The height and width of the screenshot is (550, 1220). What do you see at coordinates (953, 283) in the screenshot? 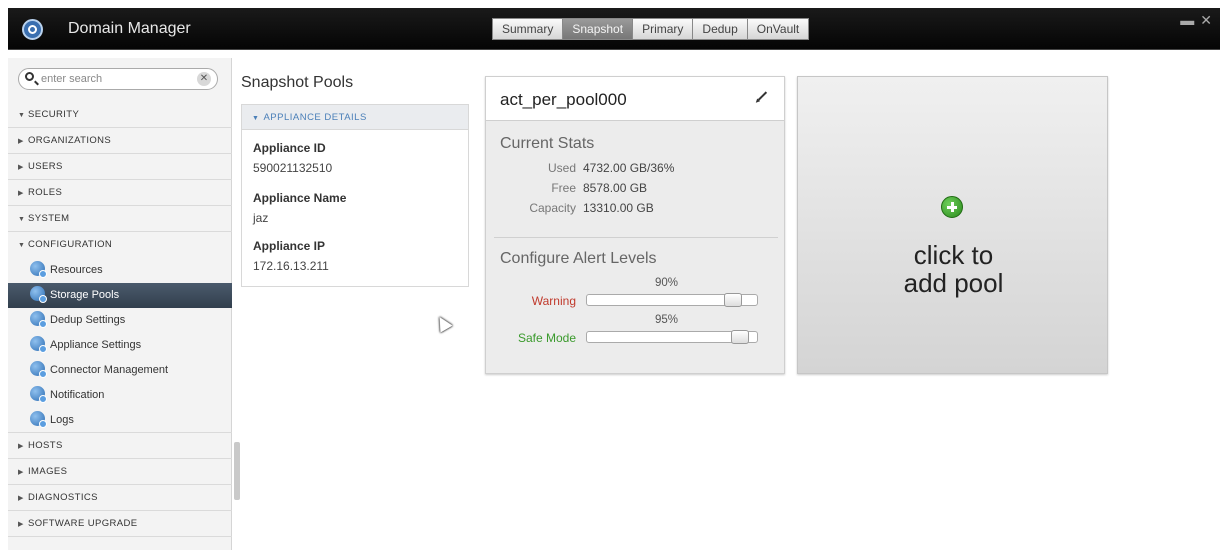
I see `add-pool-line2: add pool` at bounding box center [953, 283].